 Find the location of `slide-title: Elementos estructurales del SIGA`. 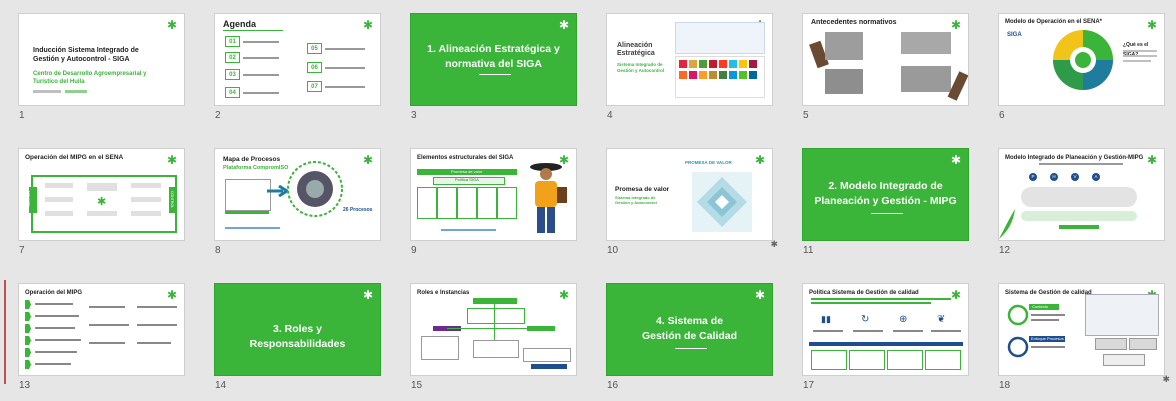

slide-title: Elementos estructurales del SIGA is located at coordinates (465, 158).